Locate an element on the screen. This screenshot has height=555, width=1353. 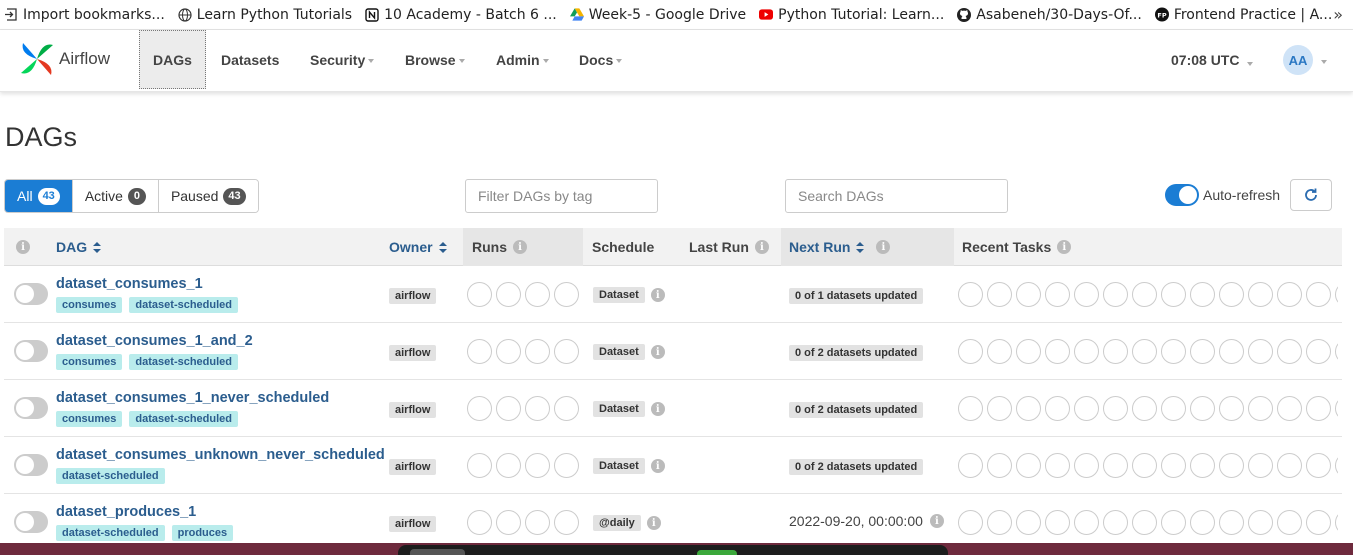
chevron-down-icon is located at coordinates (1324, 62).